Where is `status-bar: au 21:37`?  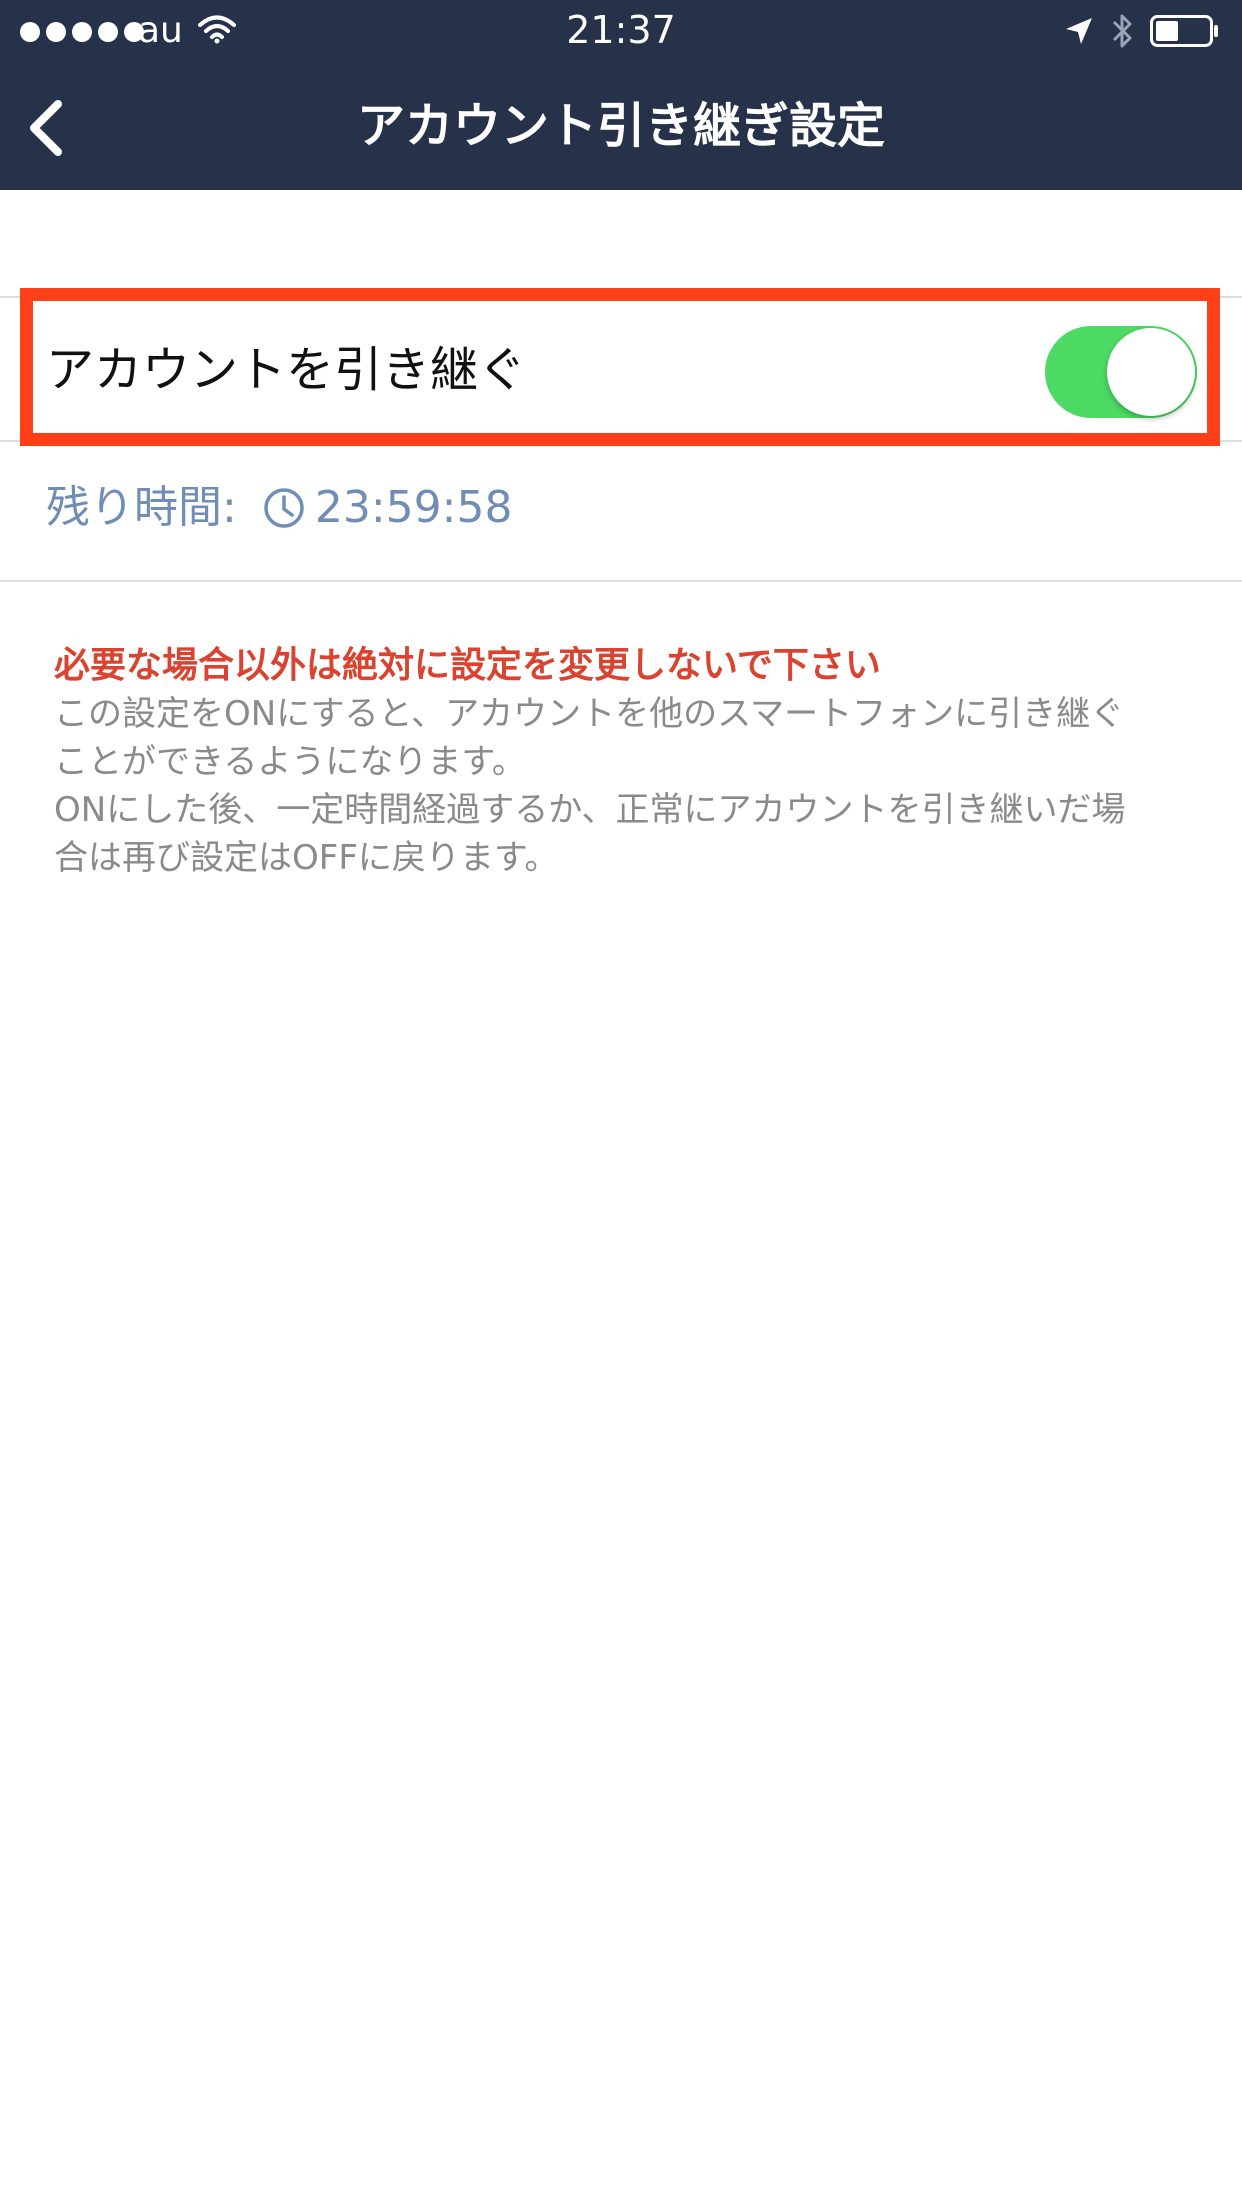
status-bar: au 21:37 is located at coordinates (621, 31).